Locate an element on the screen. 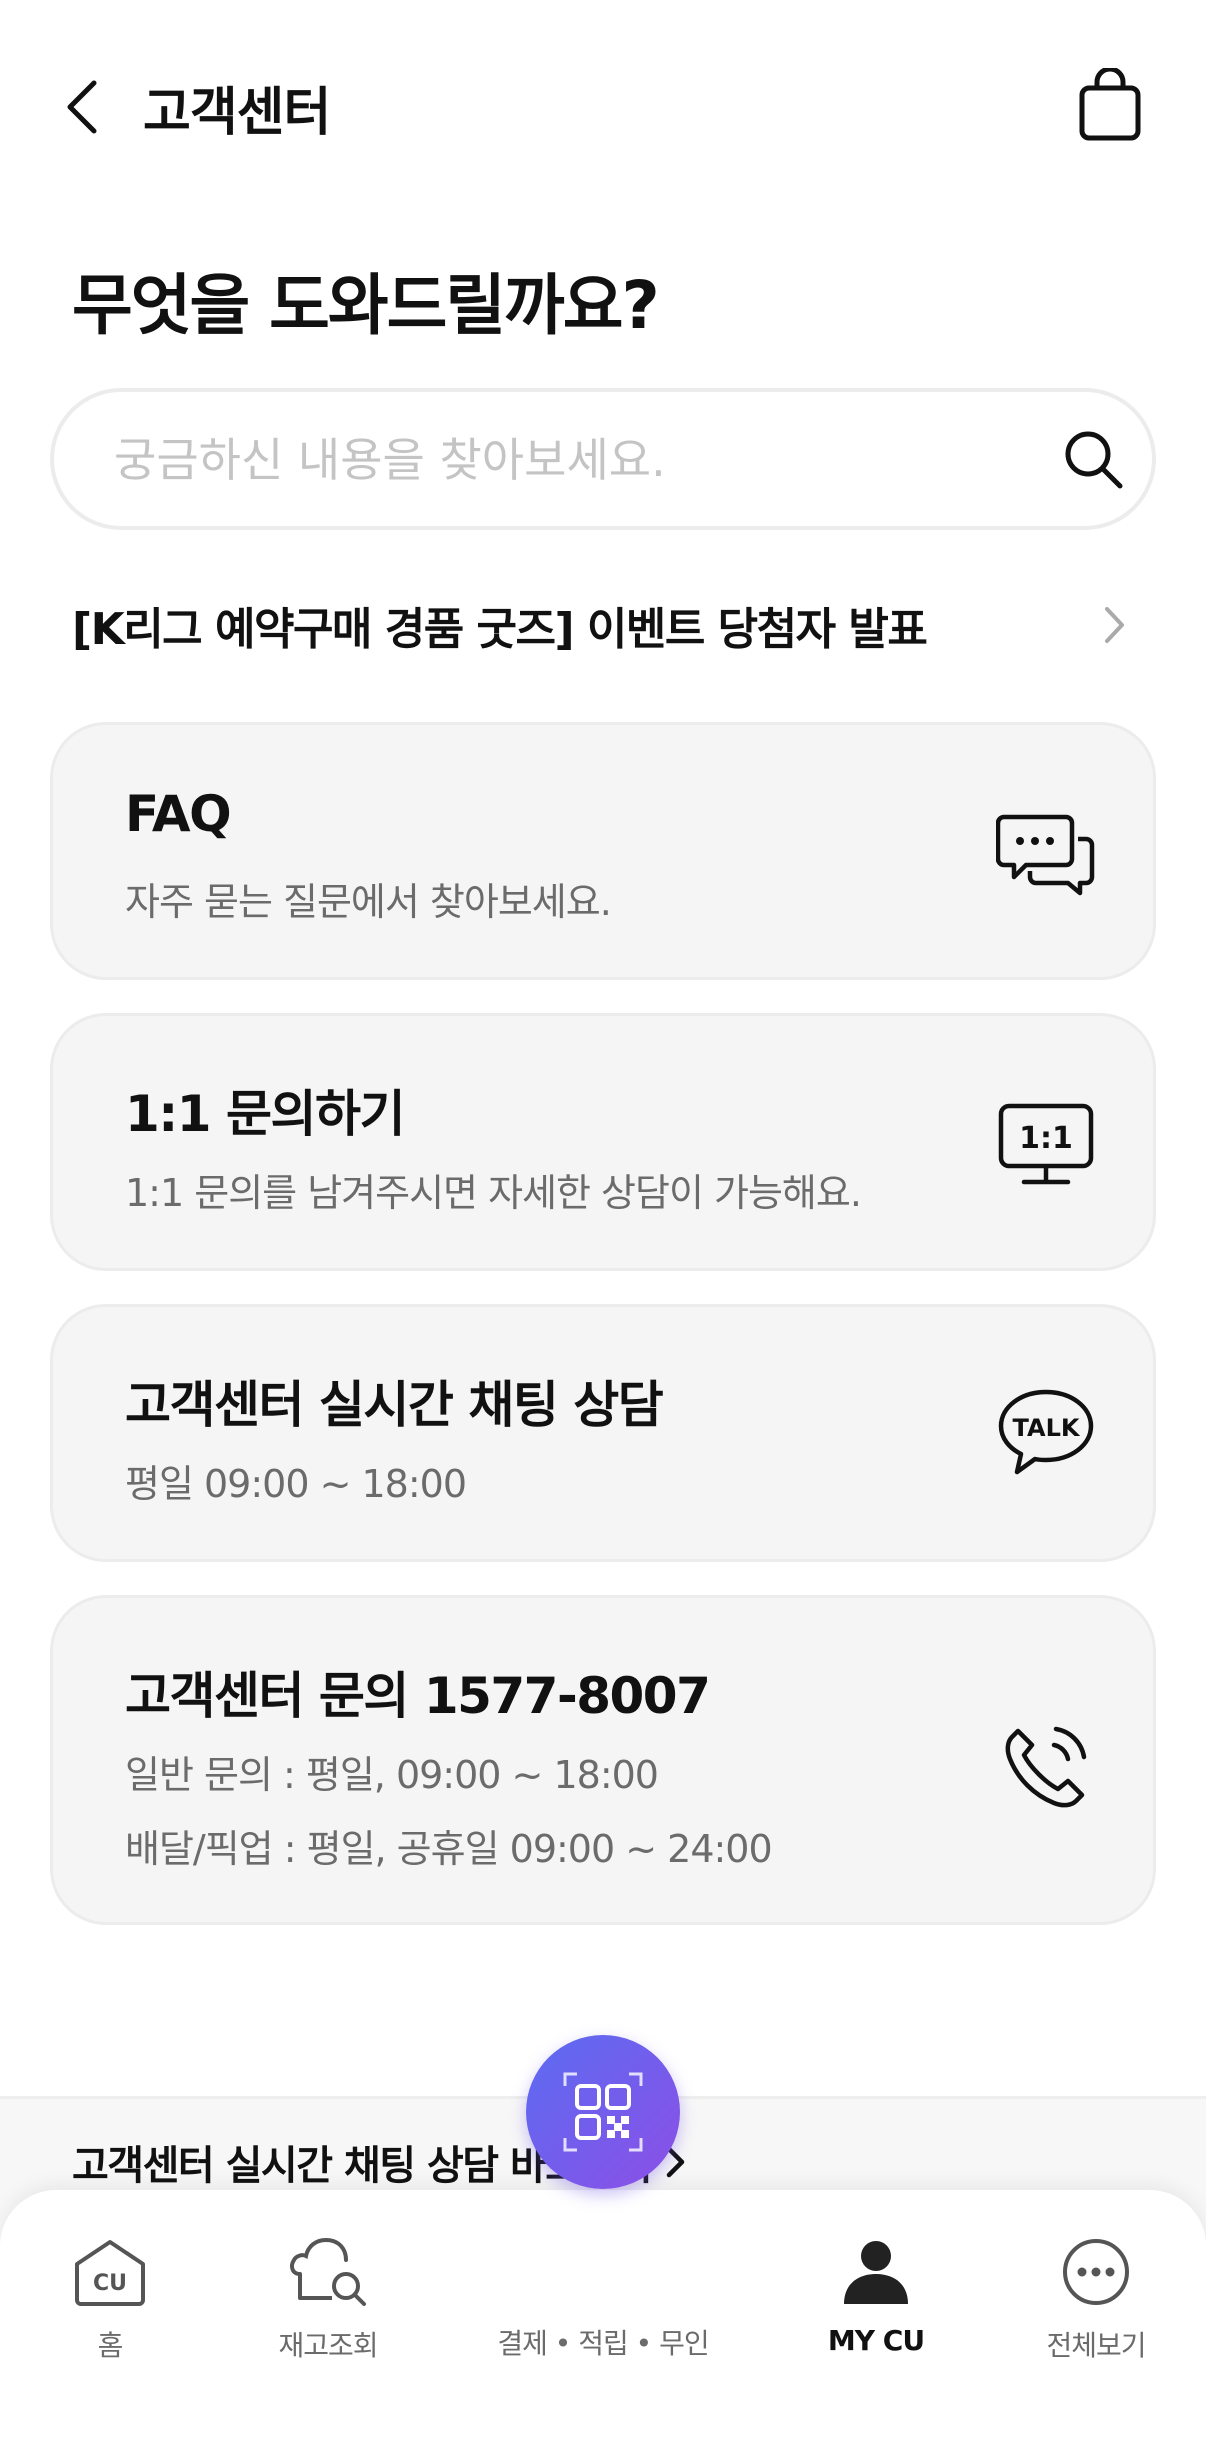  shopping-bag-icon is located at coordinates (1110, 104).